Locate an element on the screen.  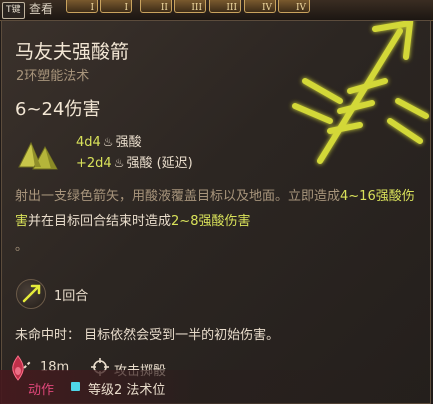
description-text: 。 is located at coordinates (22, 246).